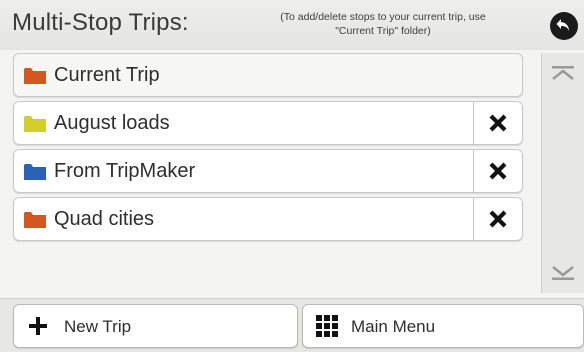 The width and height of the screenshot is (584, 352). What do you see at coordinates (562, 173) in the screenshot?
I see `scrollbar` at bounding box center [562, 173].